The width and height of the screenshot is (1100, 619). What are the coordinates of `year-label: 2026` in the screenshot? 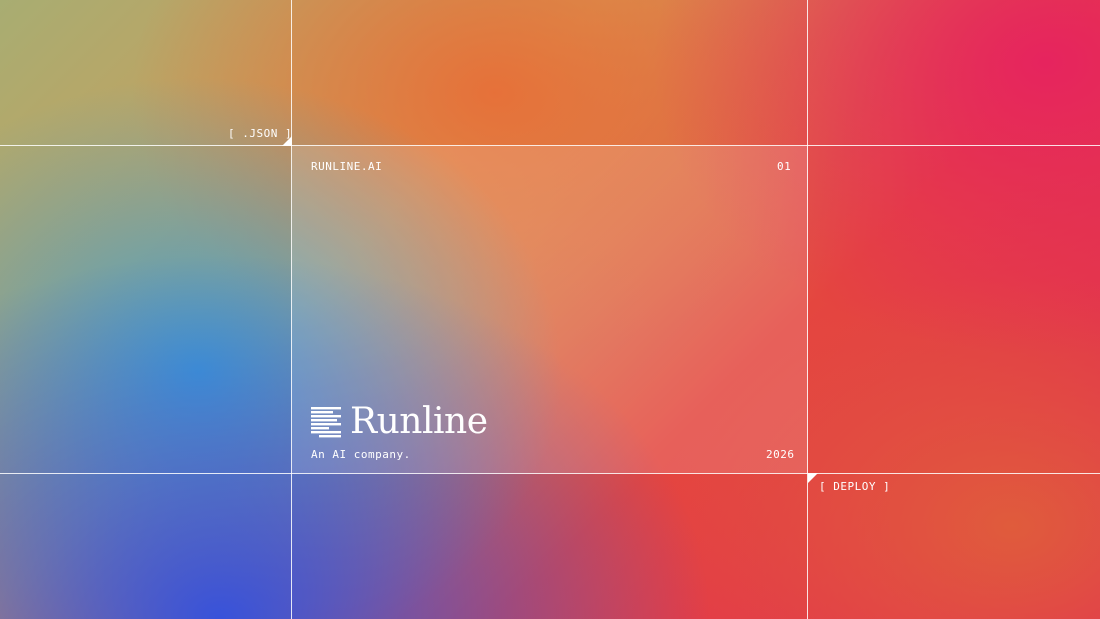 It's located at (780, 454).